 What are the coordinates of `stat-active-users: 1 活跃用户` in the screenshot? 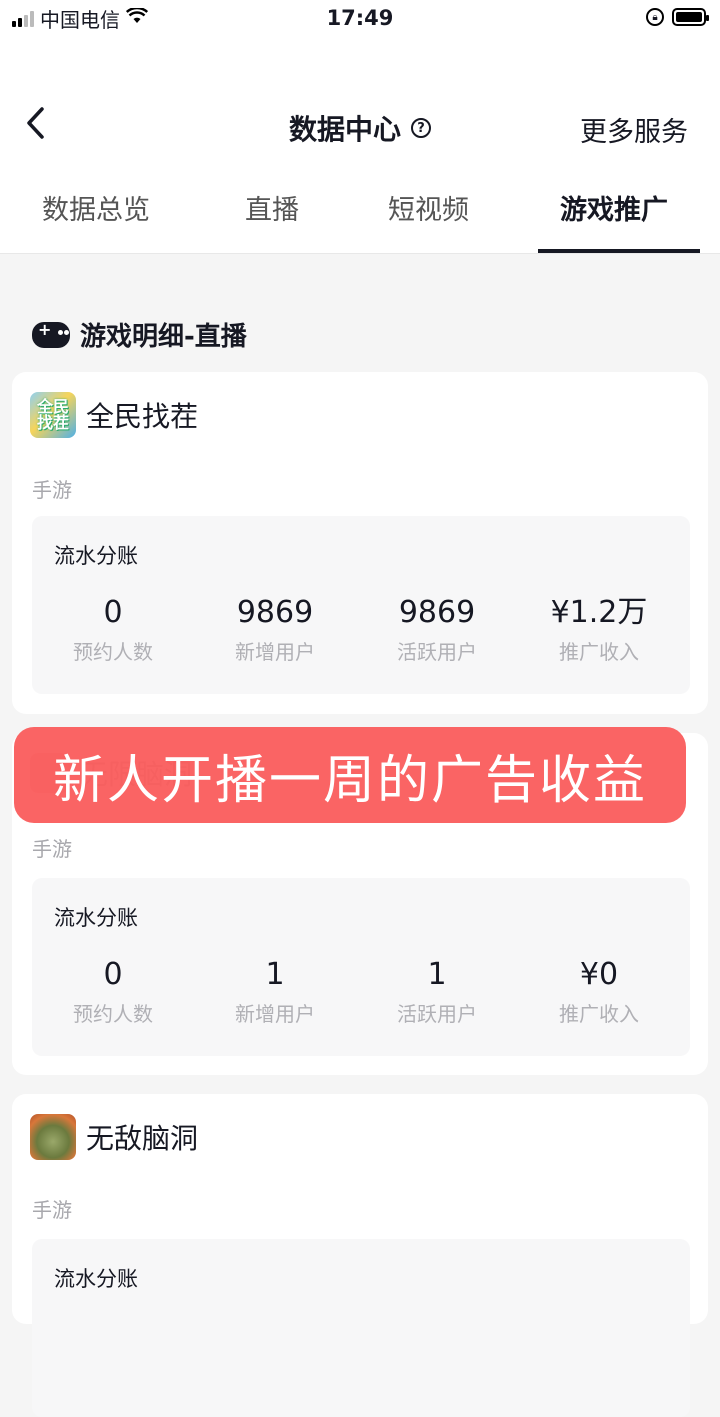 It's located at (437, 991).